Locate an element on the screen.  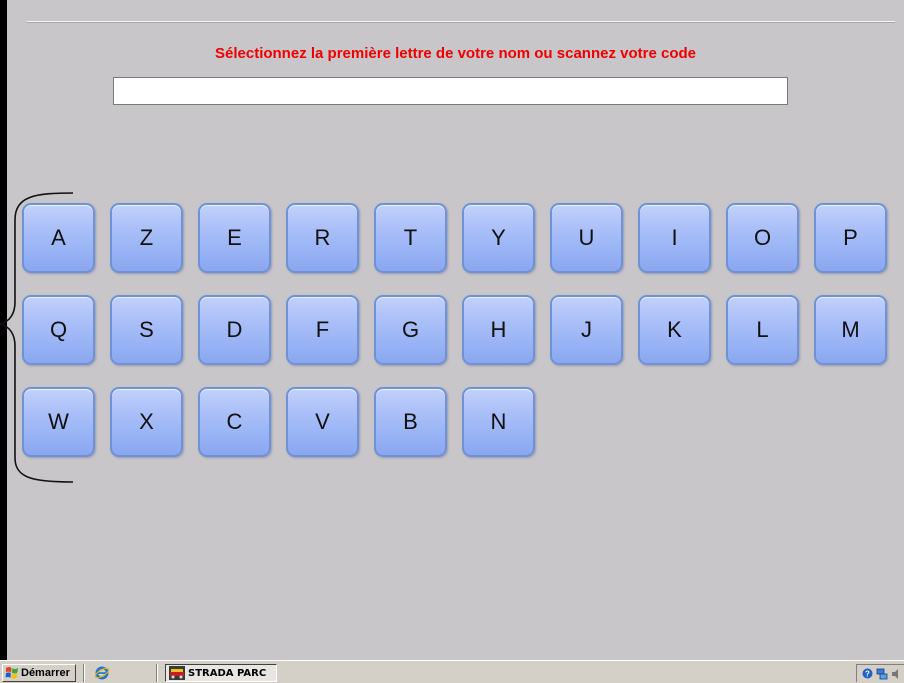
key-d: D is located at coordinates (234, 330).